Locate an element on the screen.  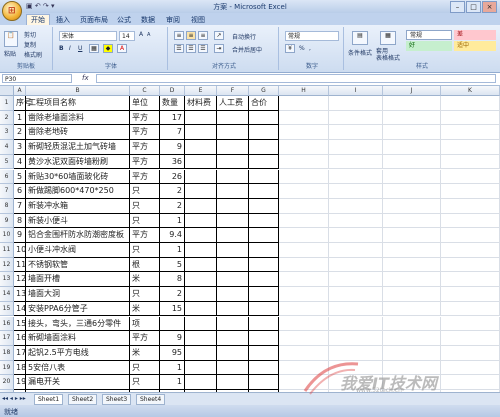
comma-button: , is located at coordinates (310, 48).